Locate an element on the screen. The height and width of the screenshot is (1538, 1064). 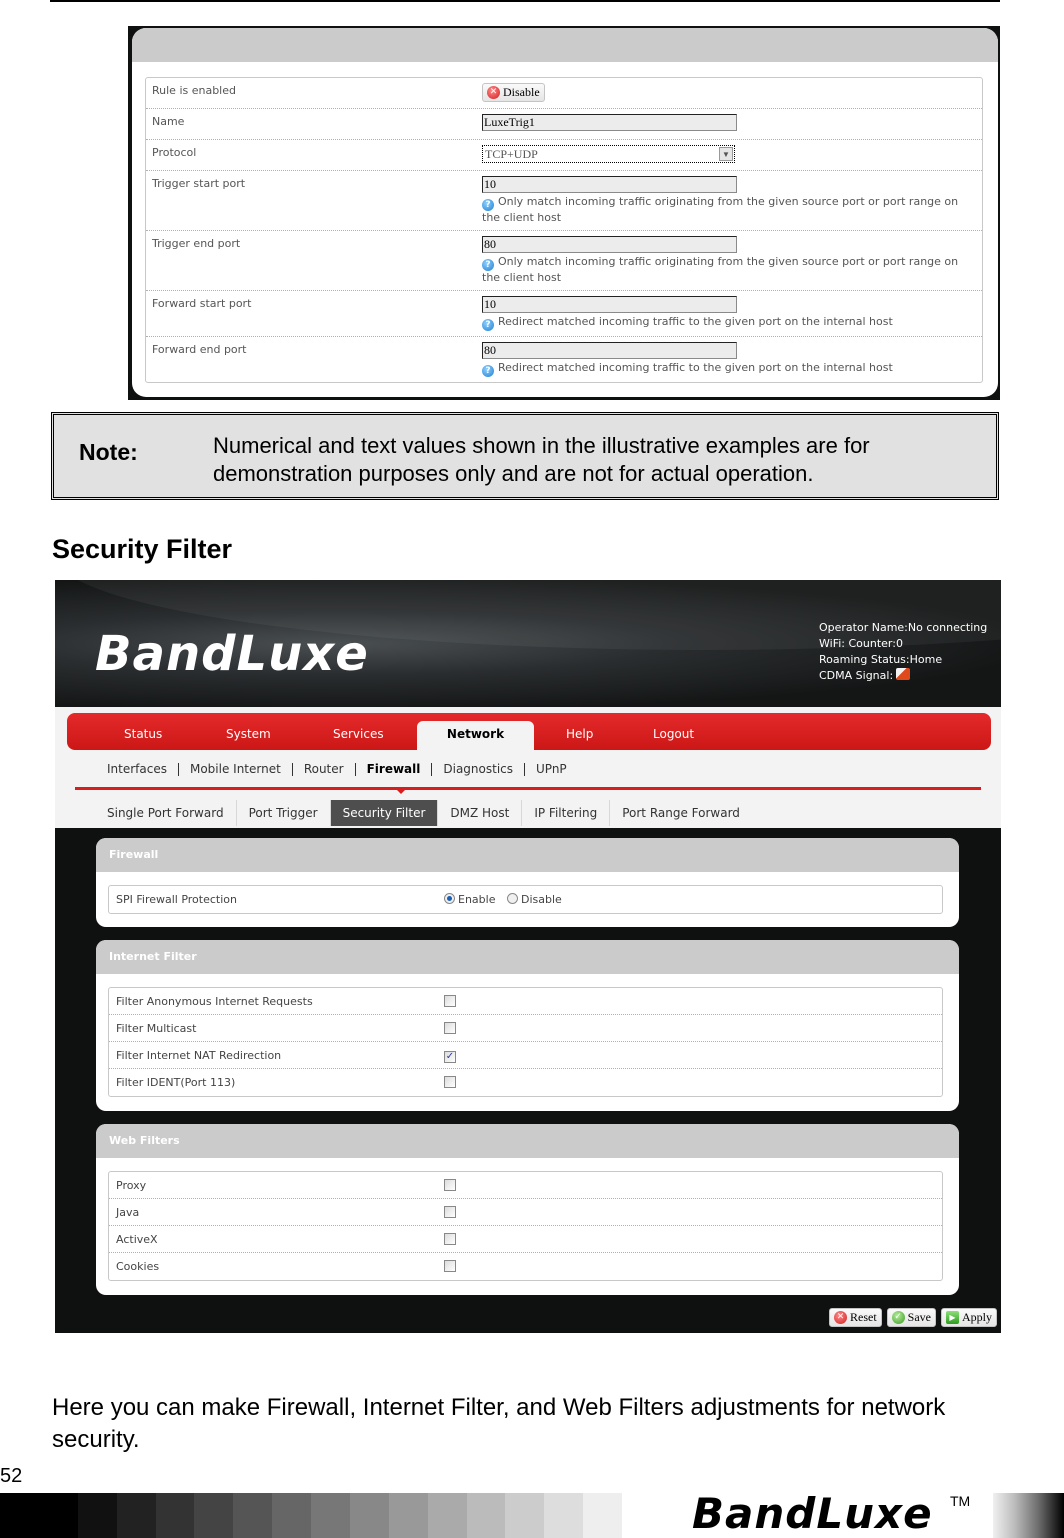
tab-ip-filtering: IP Filtering is located at coordinates (566, 813).